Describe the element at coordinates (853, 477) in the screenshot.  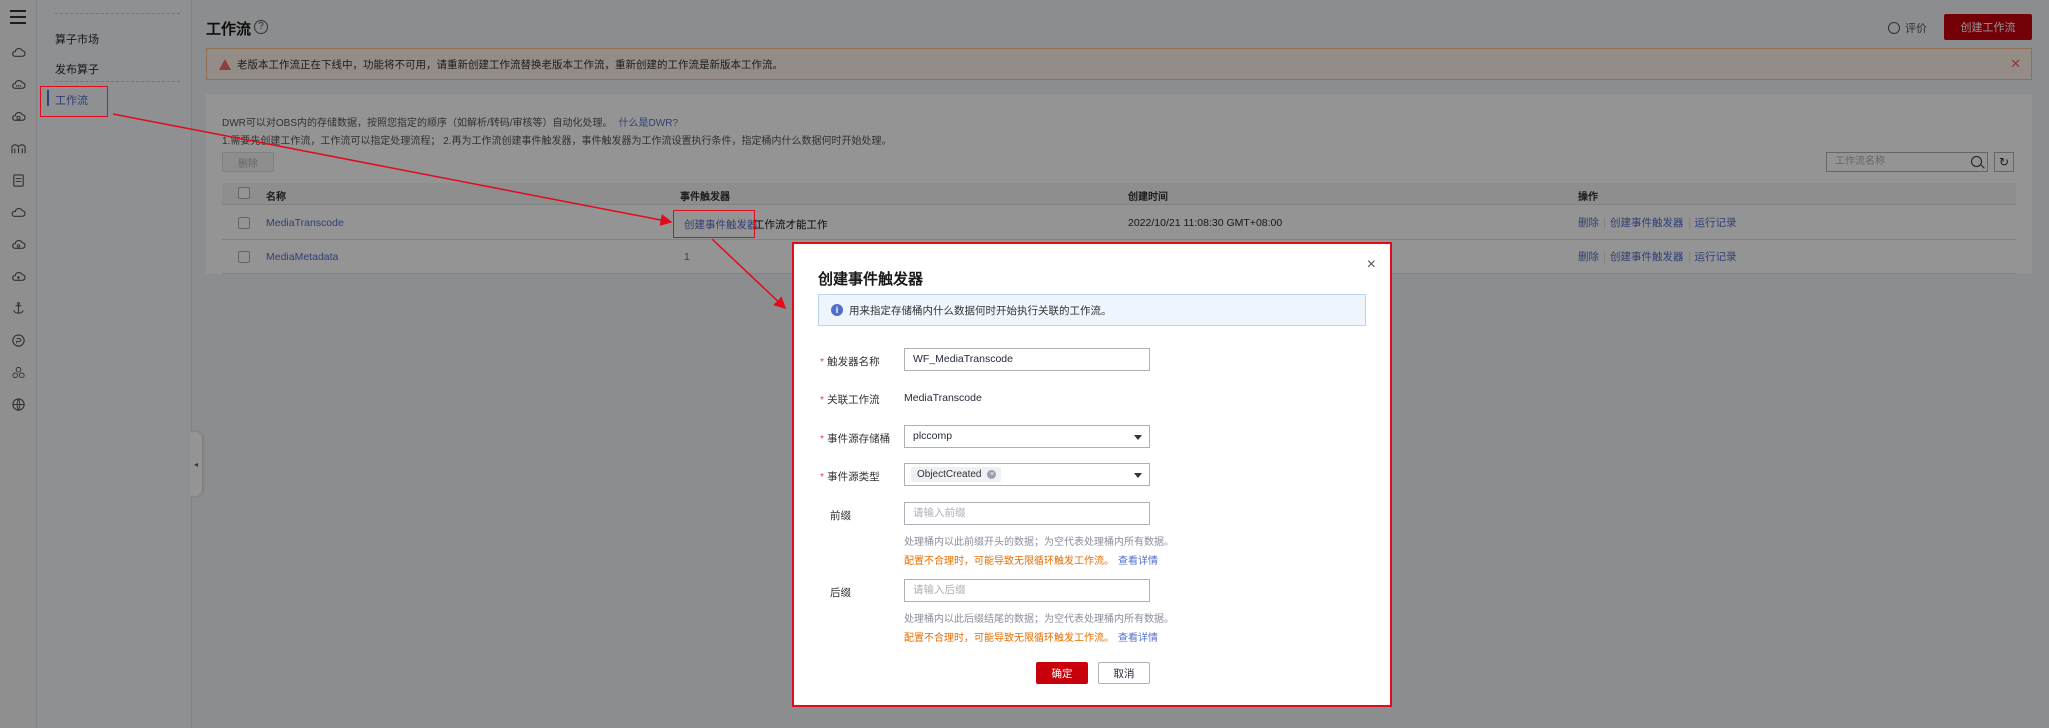
I see `label-text: 事件源类型` at that location.